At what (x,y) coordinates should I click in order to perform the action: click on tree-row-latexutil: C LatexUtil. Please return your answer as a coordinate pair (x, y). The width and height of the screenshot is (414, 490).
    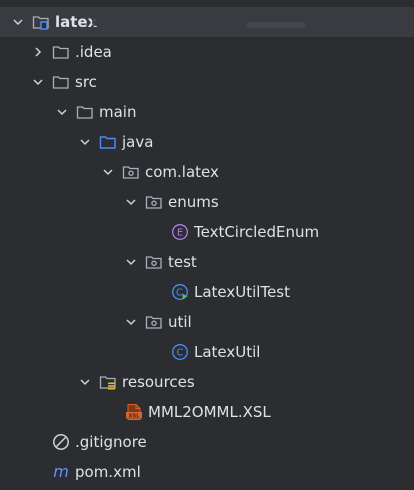
    Looking at the image, I should click on (207, 352).